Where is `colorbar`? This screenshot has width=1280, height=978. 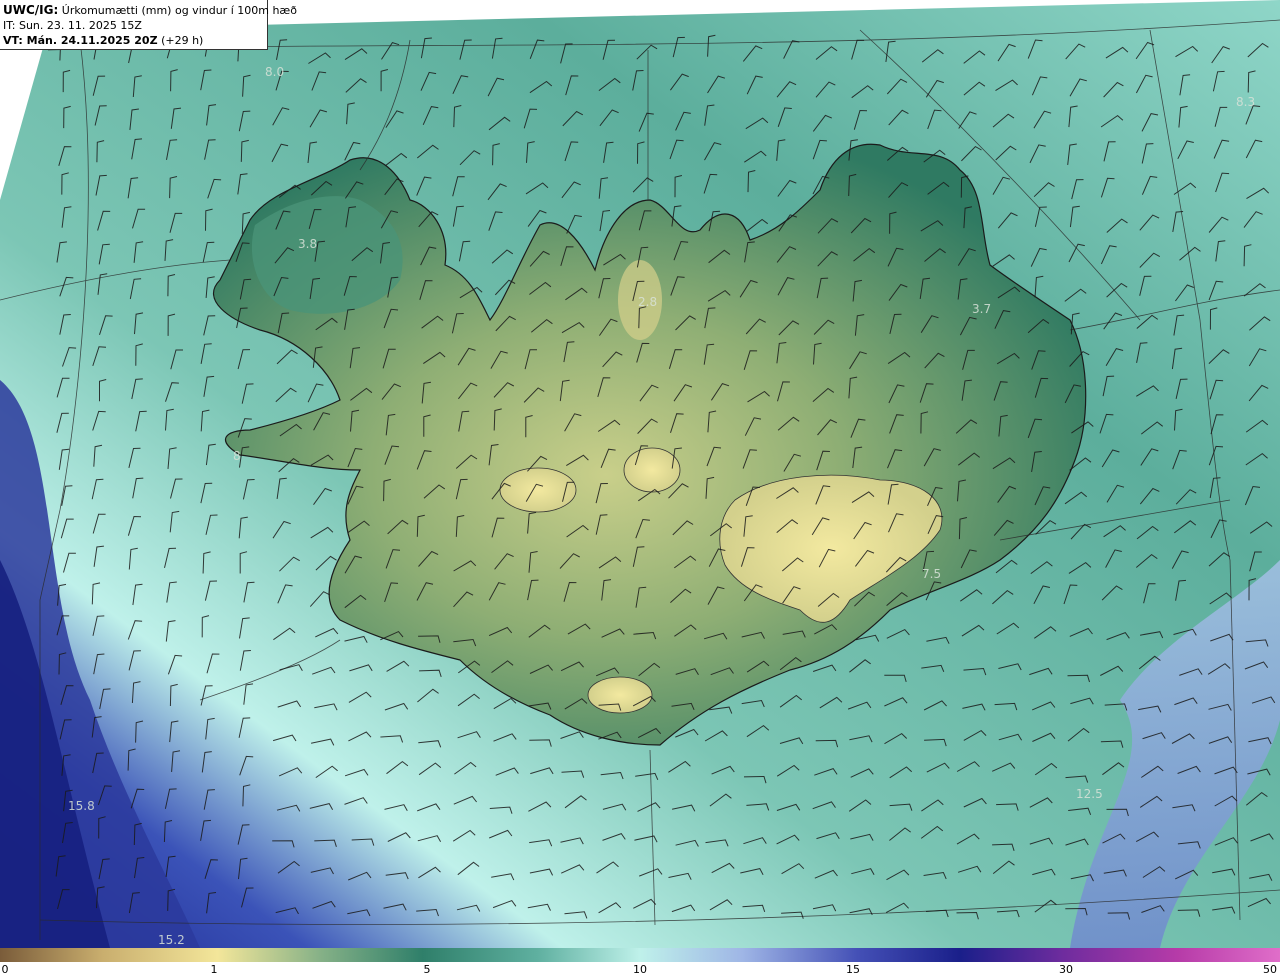
colorbar is located at coordinates (640, 955).